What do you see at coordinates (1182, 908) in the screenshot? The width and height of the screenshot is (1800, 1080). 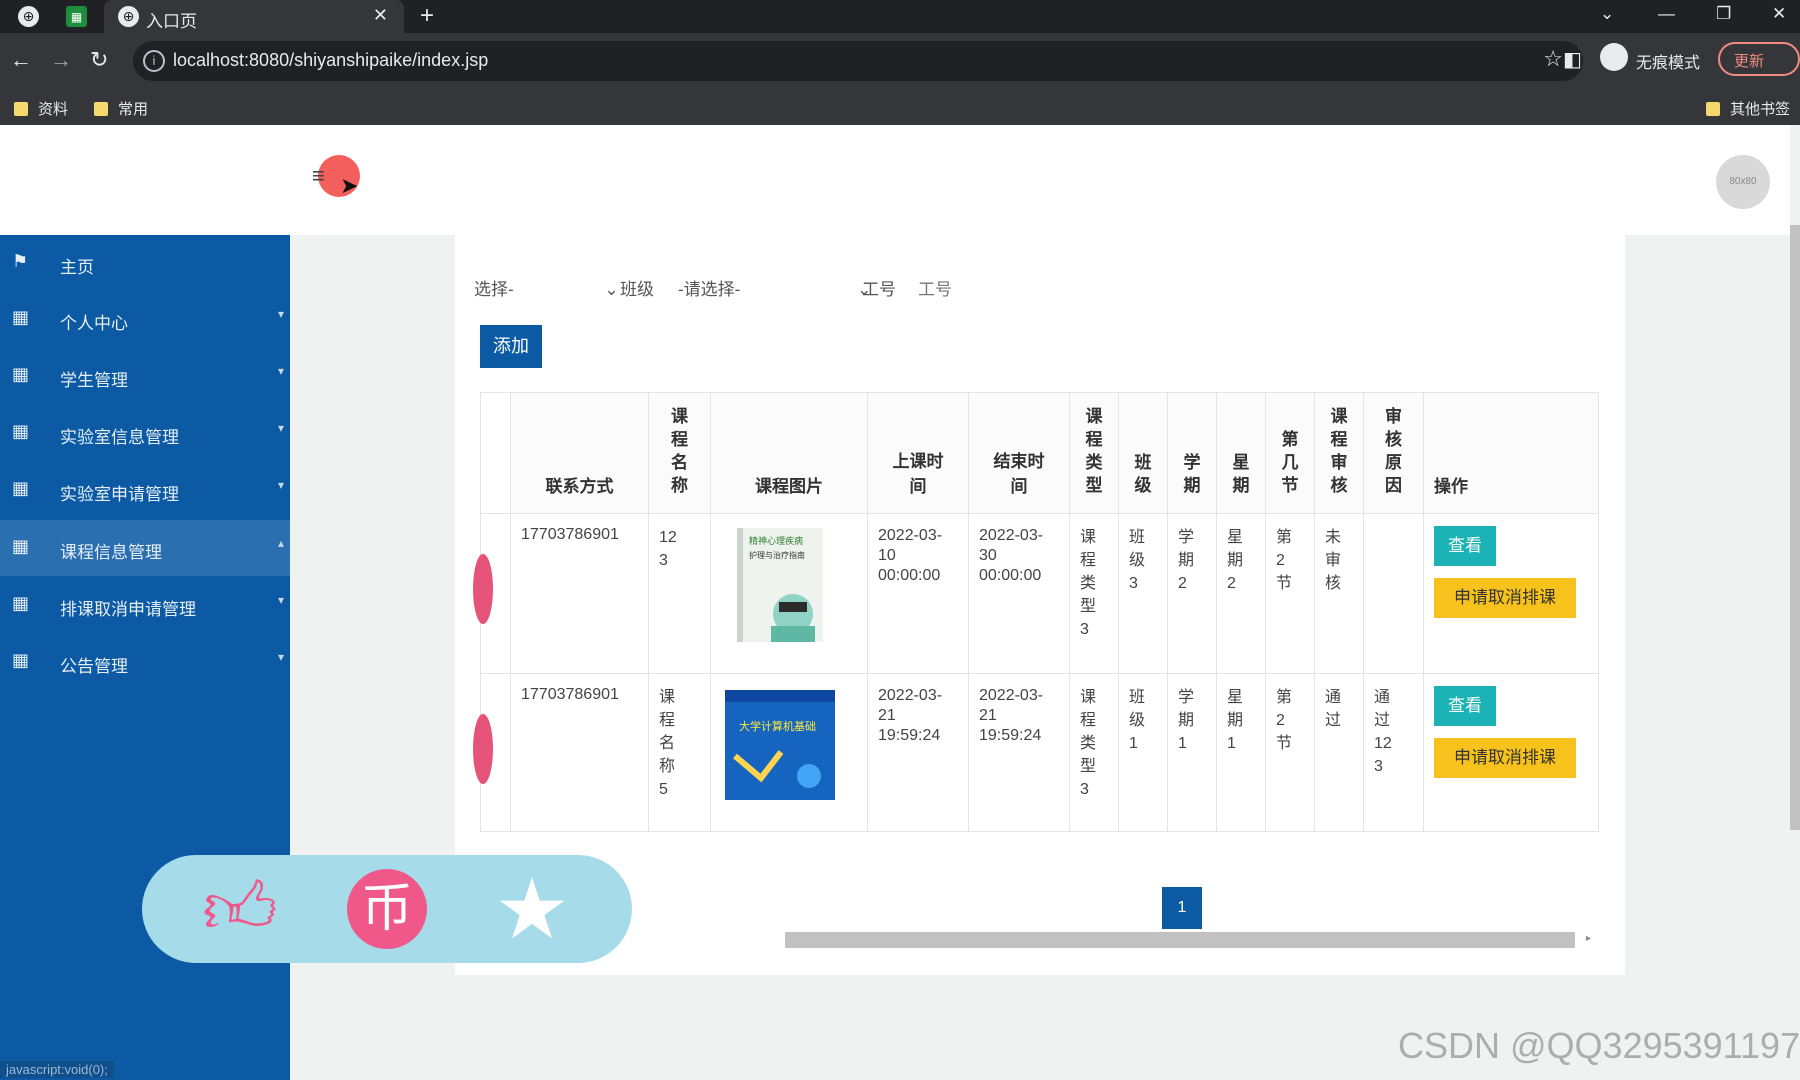 I see `pagination-page-1: 1` at bounding box center [1182, 908].